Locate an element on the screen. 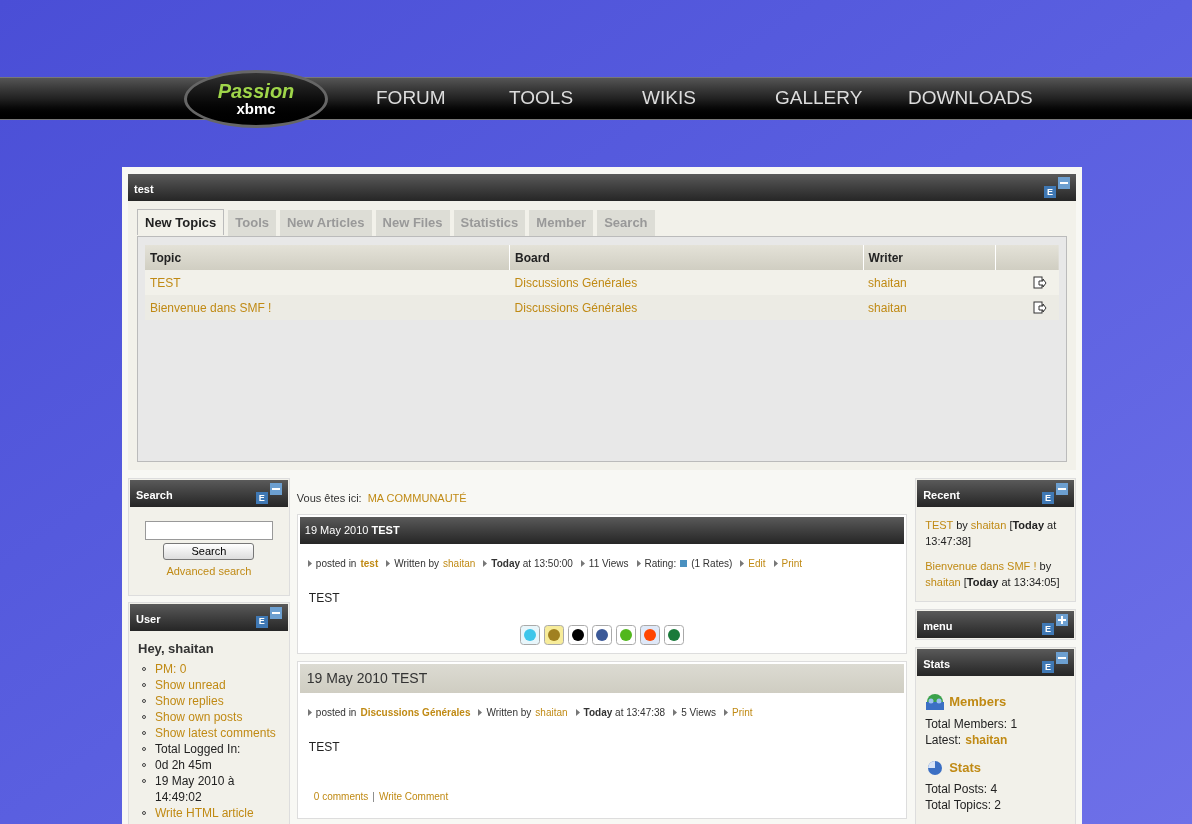  tab: New Topics is located at coordinates (181, 222).